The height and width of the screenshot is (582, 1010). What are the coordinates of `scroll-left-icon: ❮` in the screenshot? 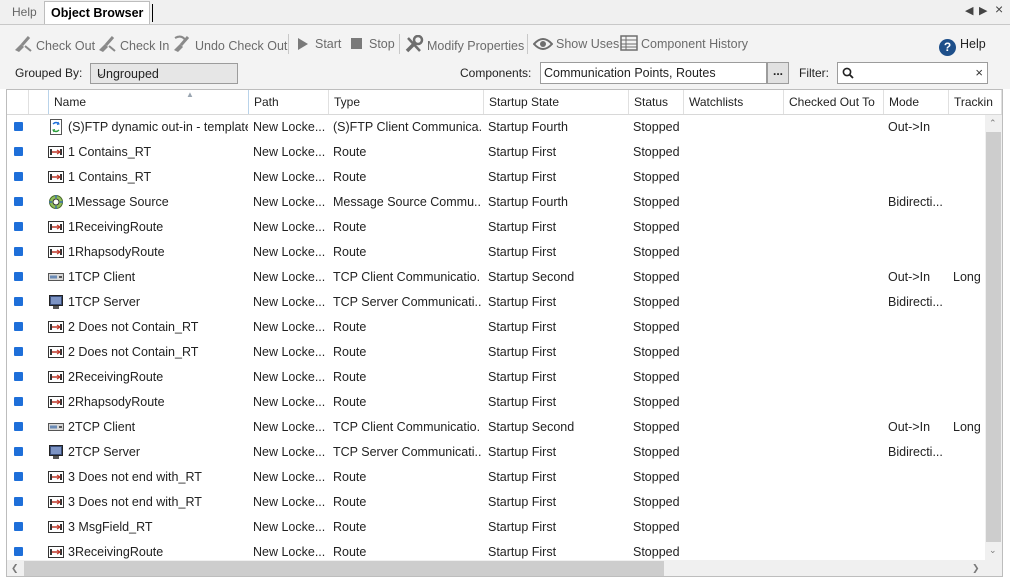 It's located at (15, 568).